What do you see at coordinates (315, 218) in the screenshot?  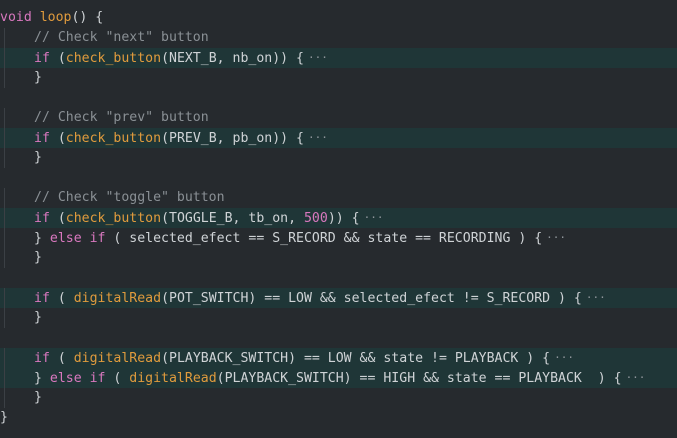 I see `code-token: 500` at bounding box center [315, 218].